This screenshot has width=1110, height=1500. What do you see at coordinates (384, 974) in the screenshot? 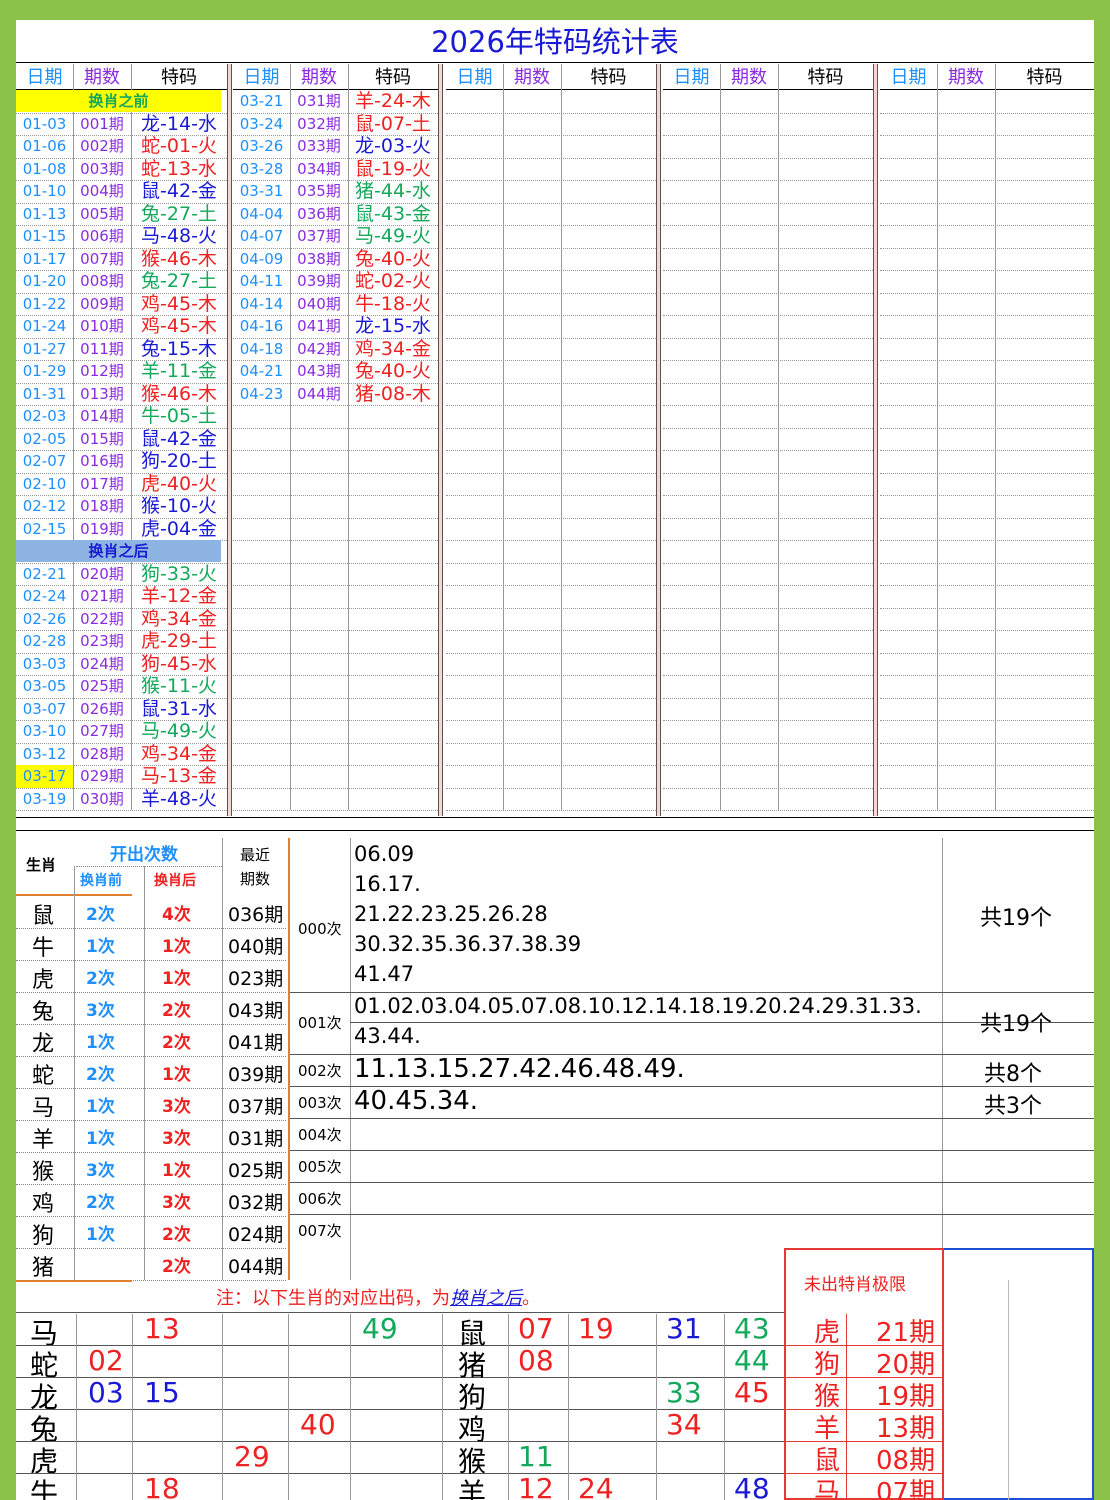
I see `number-list: 41.47` at bounding box center [384, 974].